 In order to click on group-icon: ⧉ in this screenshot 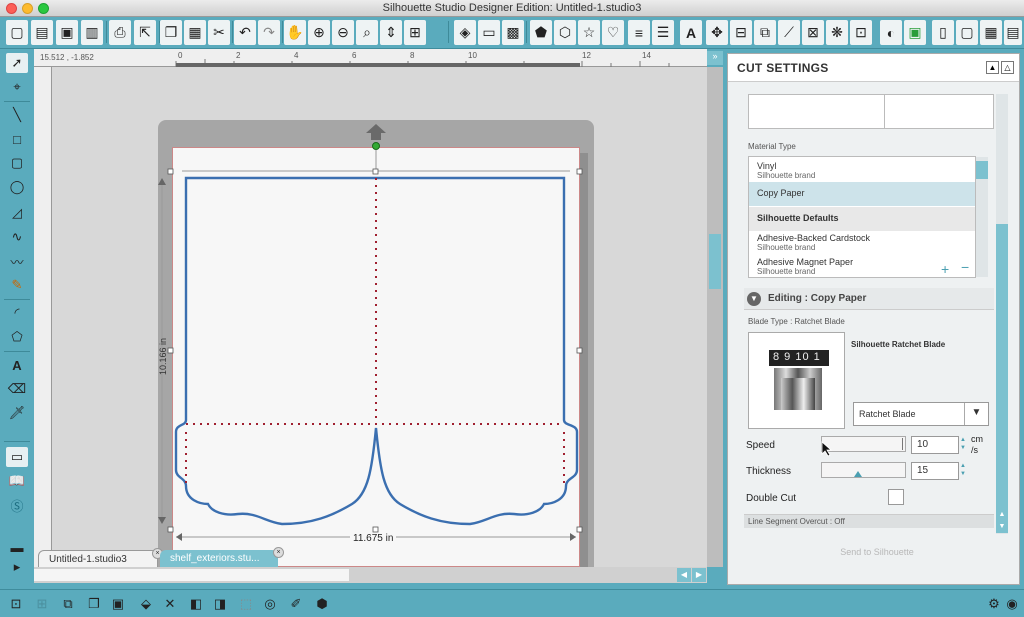, I will do `click(68, 604)`.